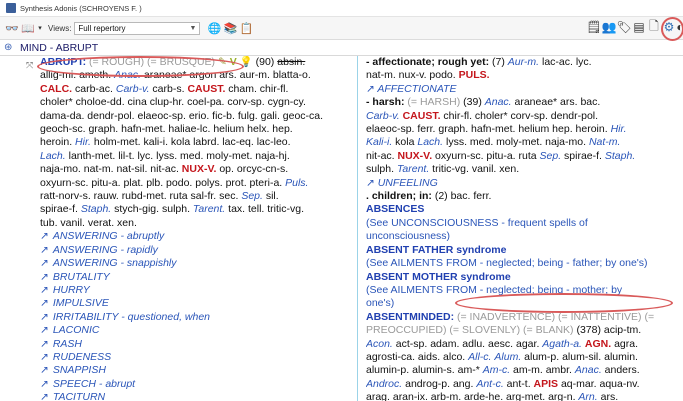  What do you see at coordinates (94, 89) in the screenshot?
I see `remedy-text: carb-ac.` at bounding box center [94, 89].